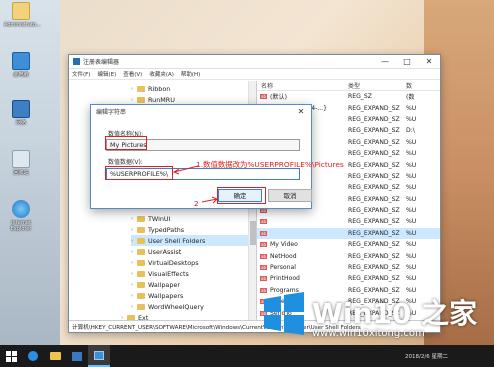  Describe the element at coordinates (161, 99) in the screenshot. I see `tree-item-label: RunMRU` at that location.